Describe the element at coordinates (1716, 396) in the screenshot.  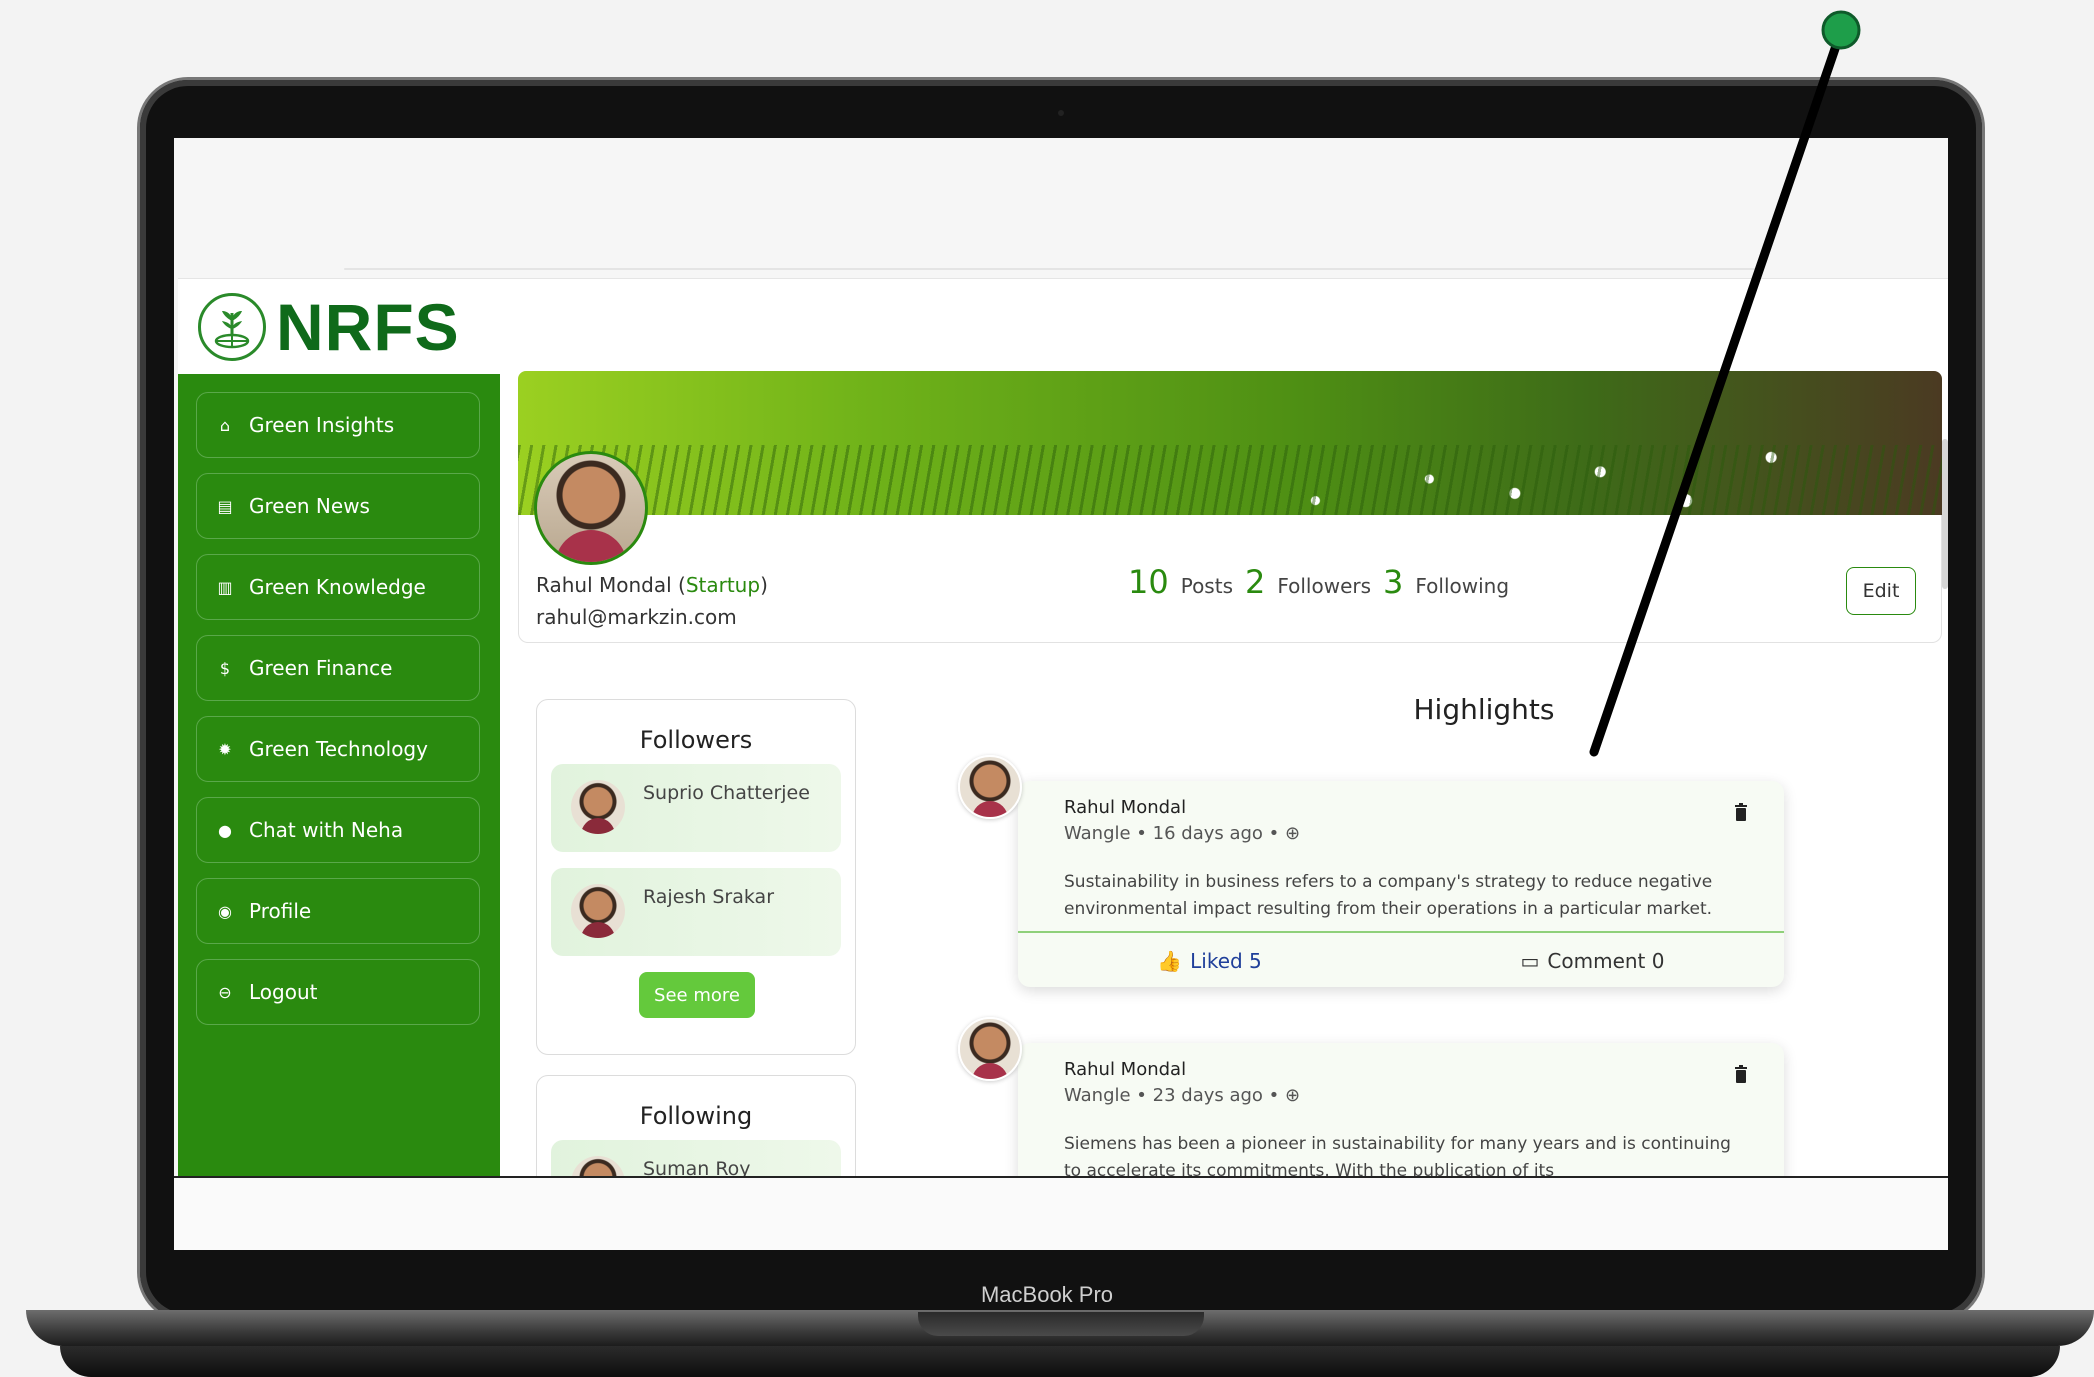
I see `pointer-line` at that location.